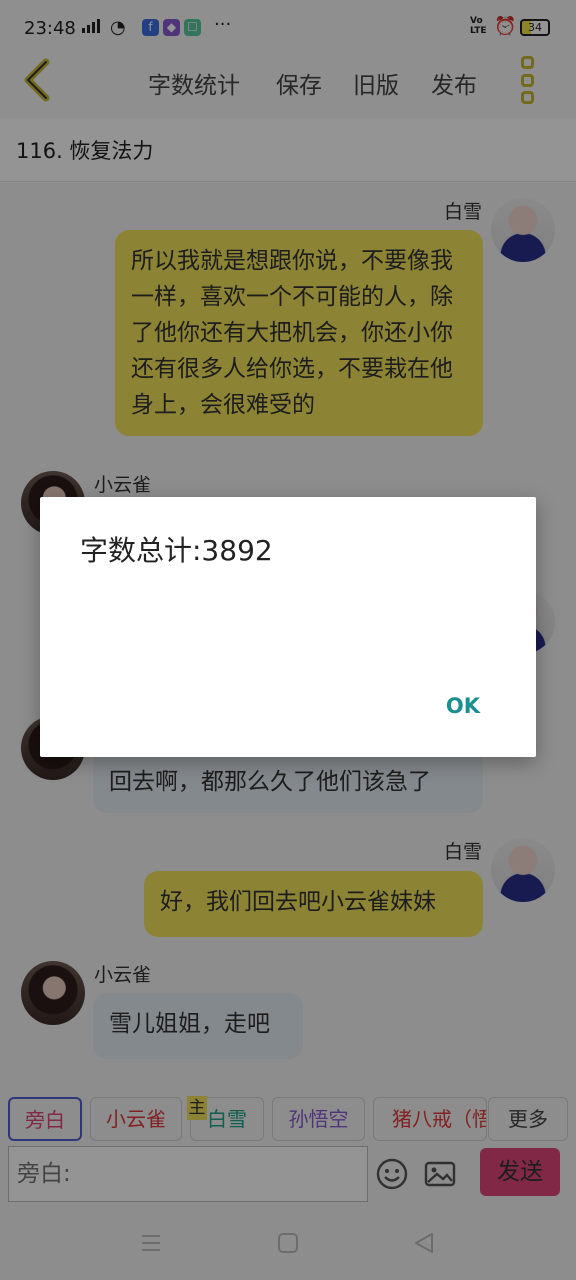  What do you see at coordinates (463, 706) in the screenshot?
I see `dialog-ok-button: OK` at bounding box center [463, 706].